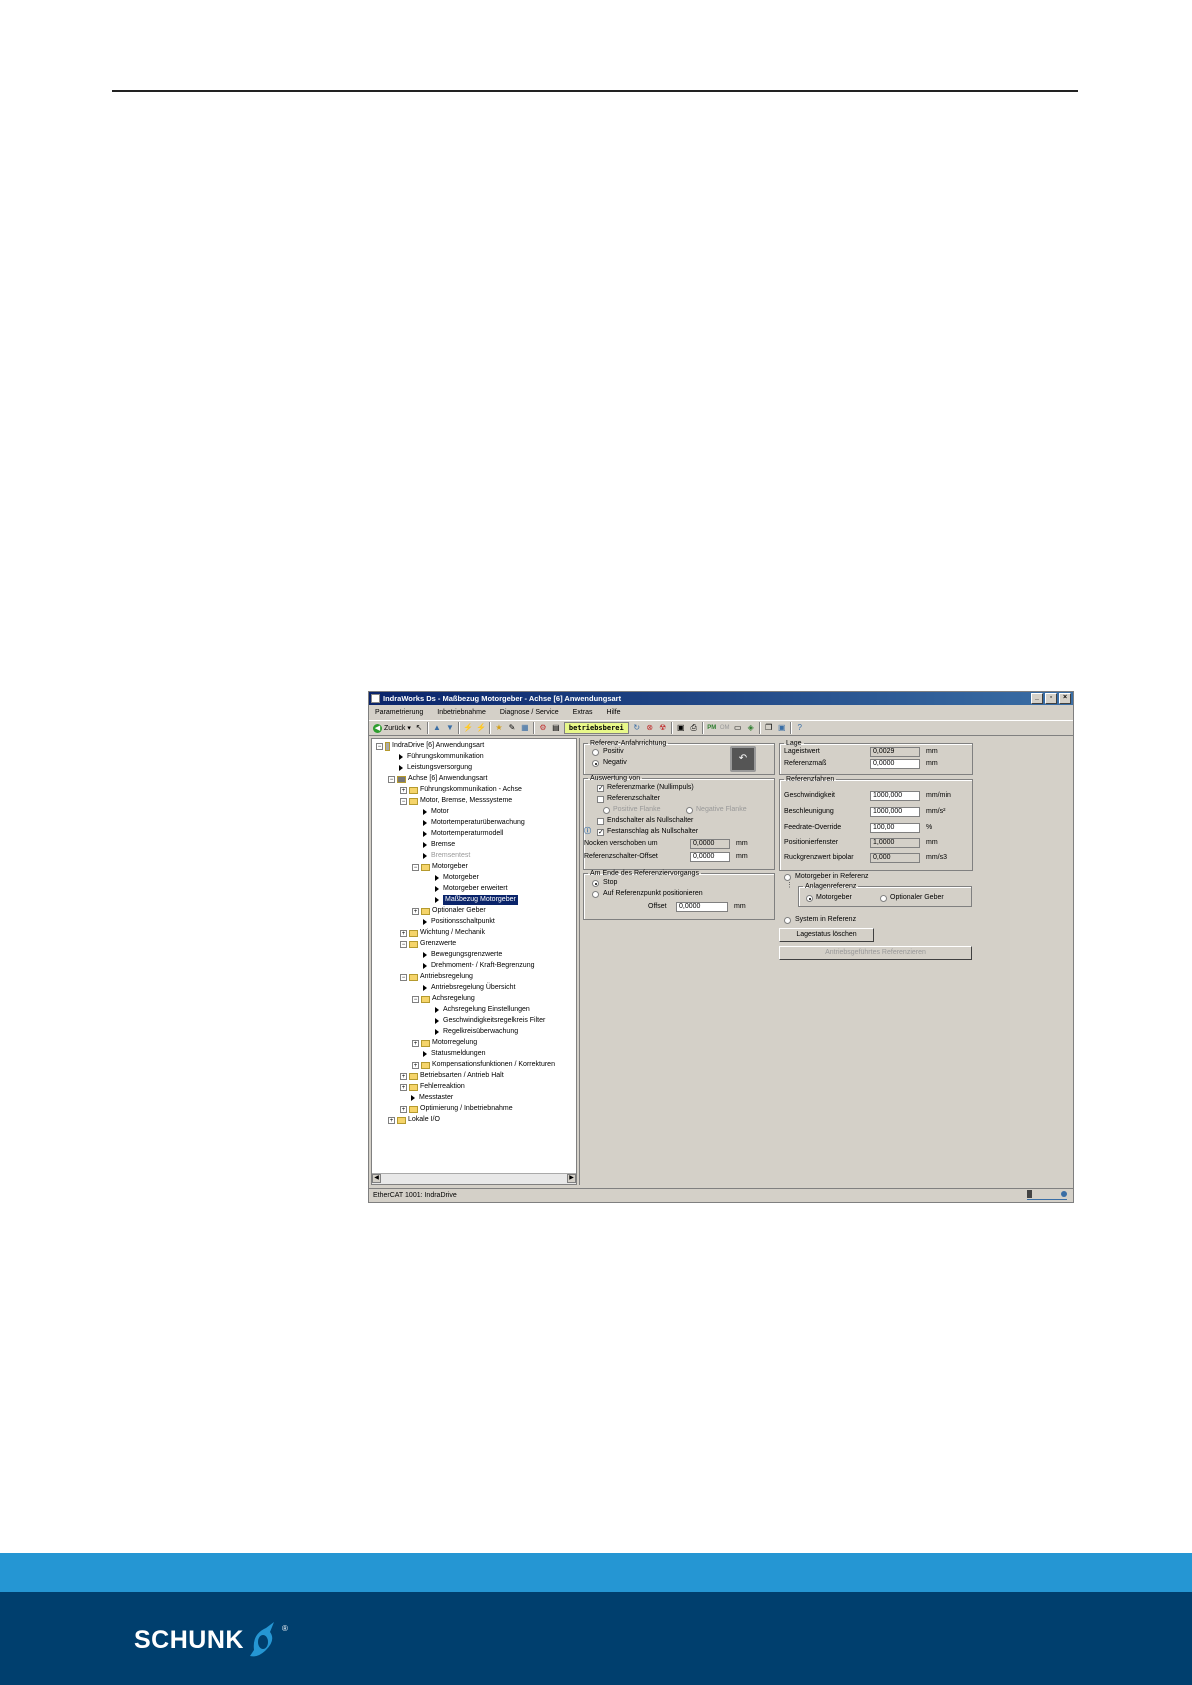 This screenshot has height=1685, width=1192. I want to click on tree-item: + Fehlerreaktion, so click(432, 1087).